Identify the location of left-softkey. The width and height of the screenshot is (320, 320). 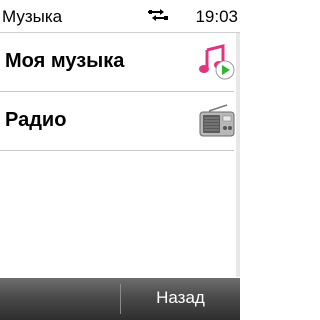
(60, 299).